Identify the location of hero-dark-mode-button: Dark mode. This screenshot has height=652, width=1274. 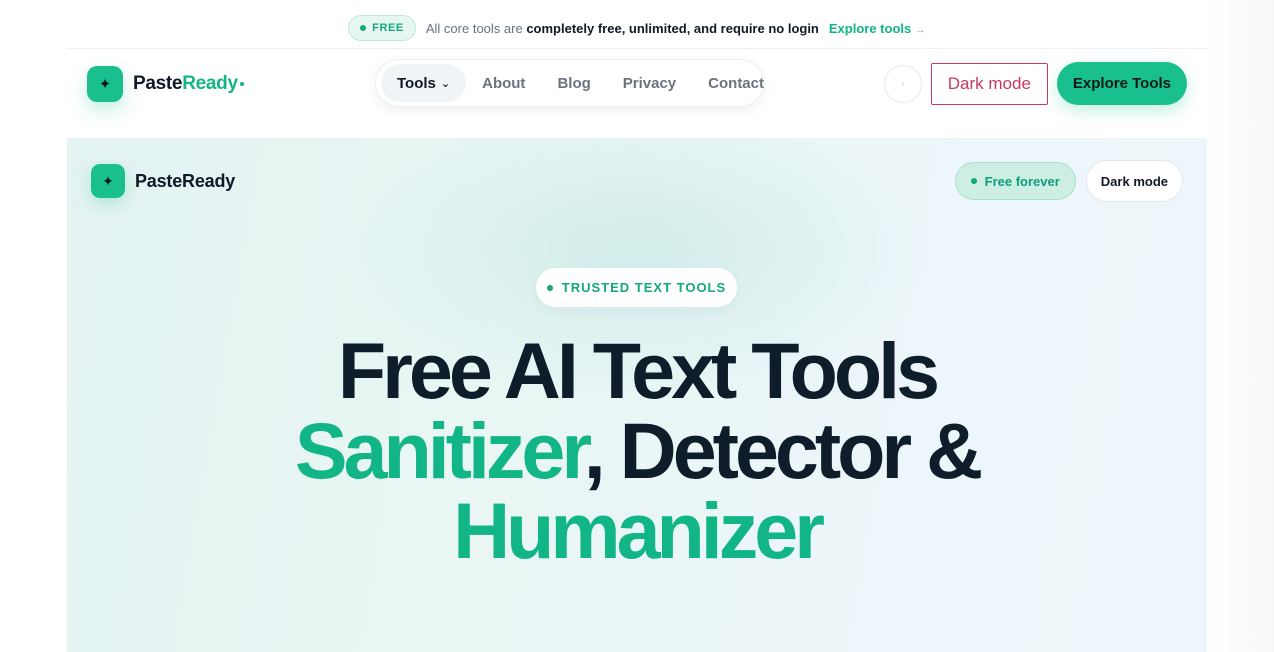
(1134, 181).